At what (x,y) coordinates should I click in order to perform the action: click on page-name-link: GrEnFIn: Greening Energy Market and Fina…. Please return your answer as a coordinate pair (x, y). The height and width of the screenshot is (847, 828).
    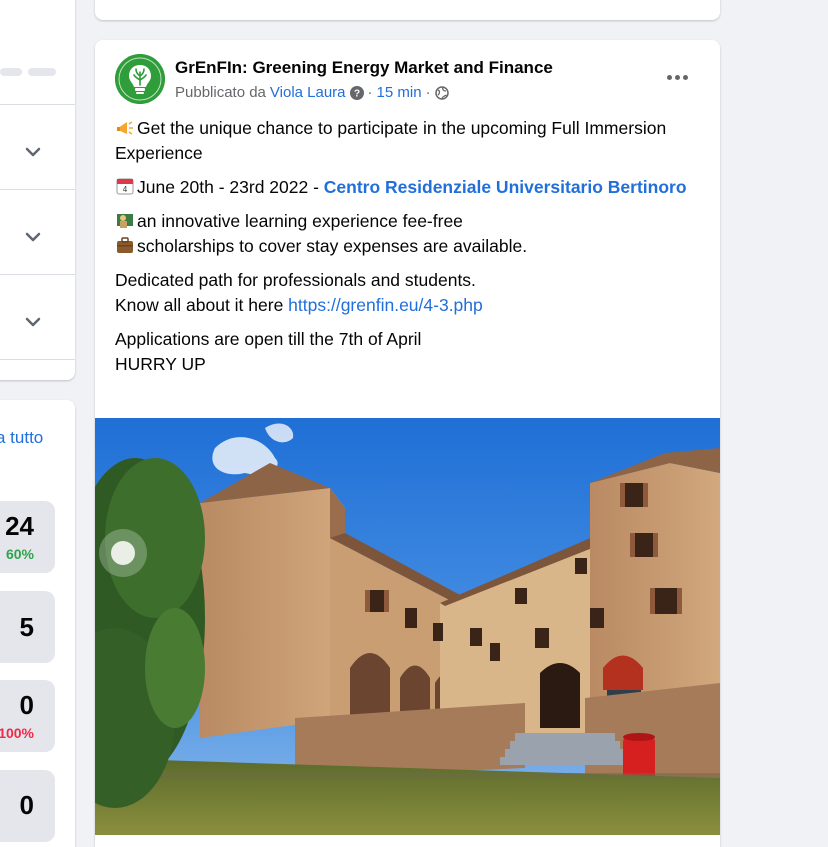
    Looking at the image, I should click on (364, 68).